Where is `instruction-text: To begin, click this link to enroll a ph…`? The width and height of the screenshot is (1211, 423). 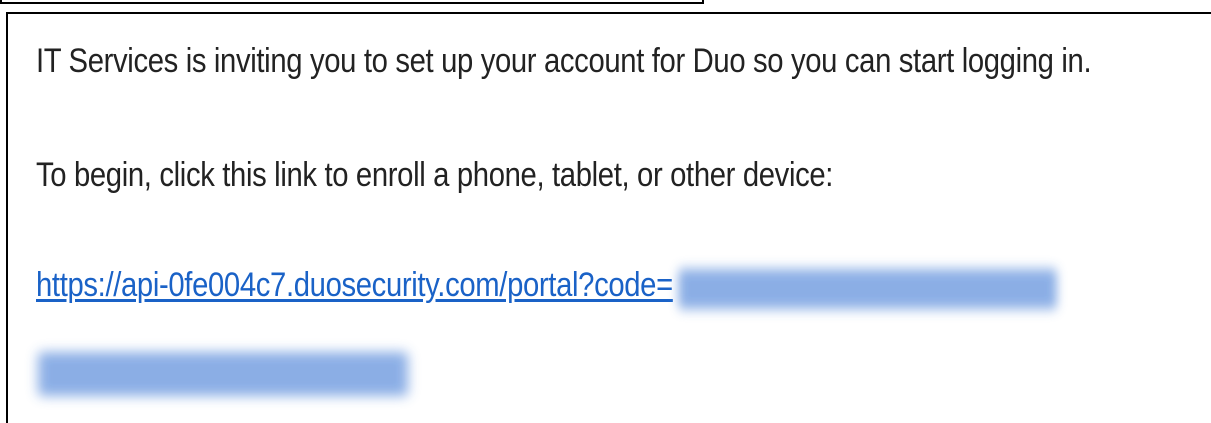 instruction-text: To begin, click this link to enroll a ph… is located at coordinates (435, 175).